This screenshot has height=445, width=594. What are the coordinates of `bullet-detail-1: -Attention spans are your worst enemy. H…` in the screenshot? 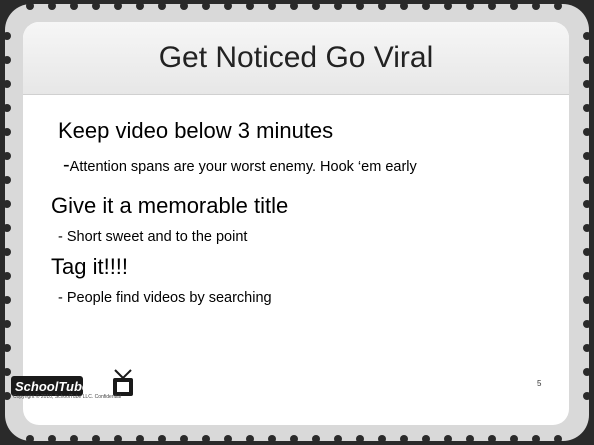 It's located at (240, 165).